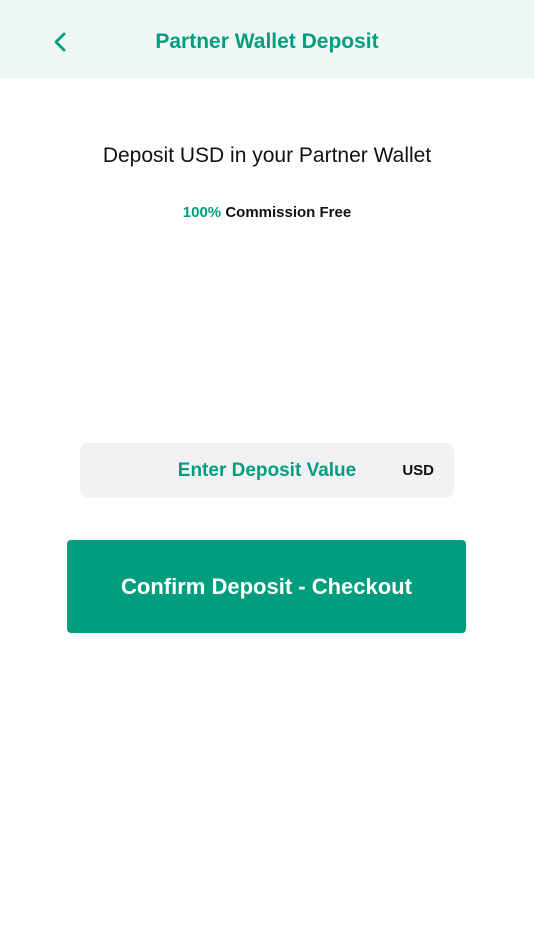 This screenshot has height=950, width=534. I want to click on confirm-deposit-button: Confirm Deposit - Checkout, so click(266, 586).